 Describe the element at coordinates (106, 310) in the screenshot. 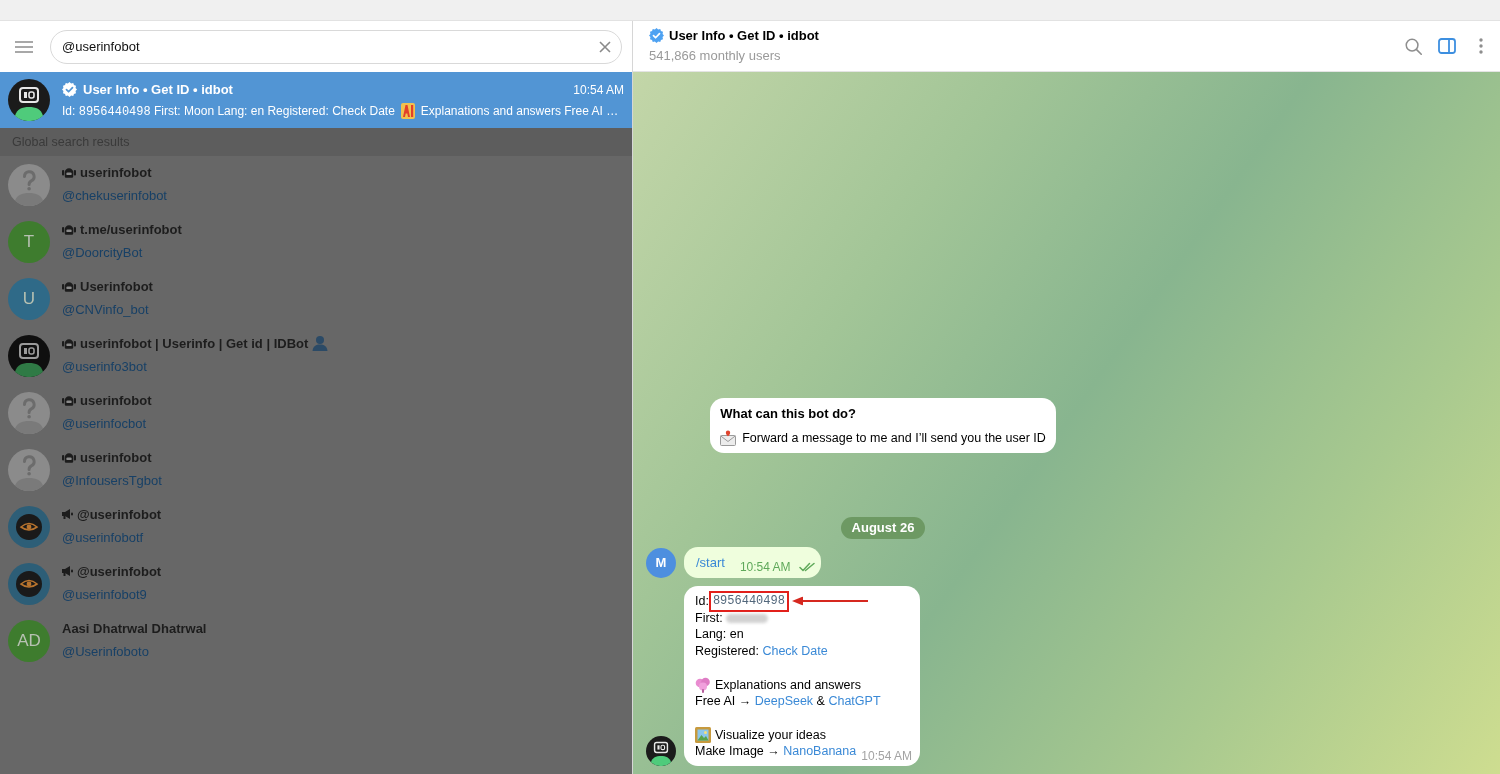

I see `result-username: @CNVinfo_bot` at that location.